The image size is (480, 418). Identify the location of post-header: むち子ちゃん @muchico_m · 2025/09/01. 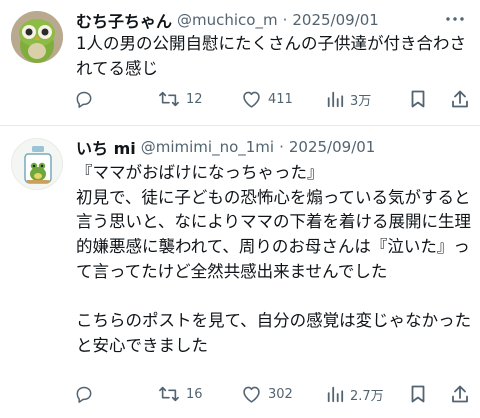
(227, 20).